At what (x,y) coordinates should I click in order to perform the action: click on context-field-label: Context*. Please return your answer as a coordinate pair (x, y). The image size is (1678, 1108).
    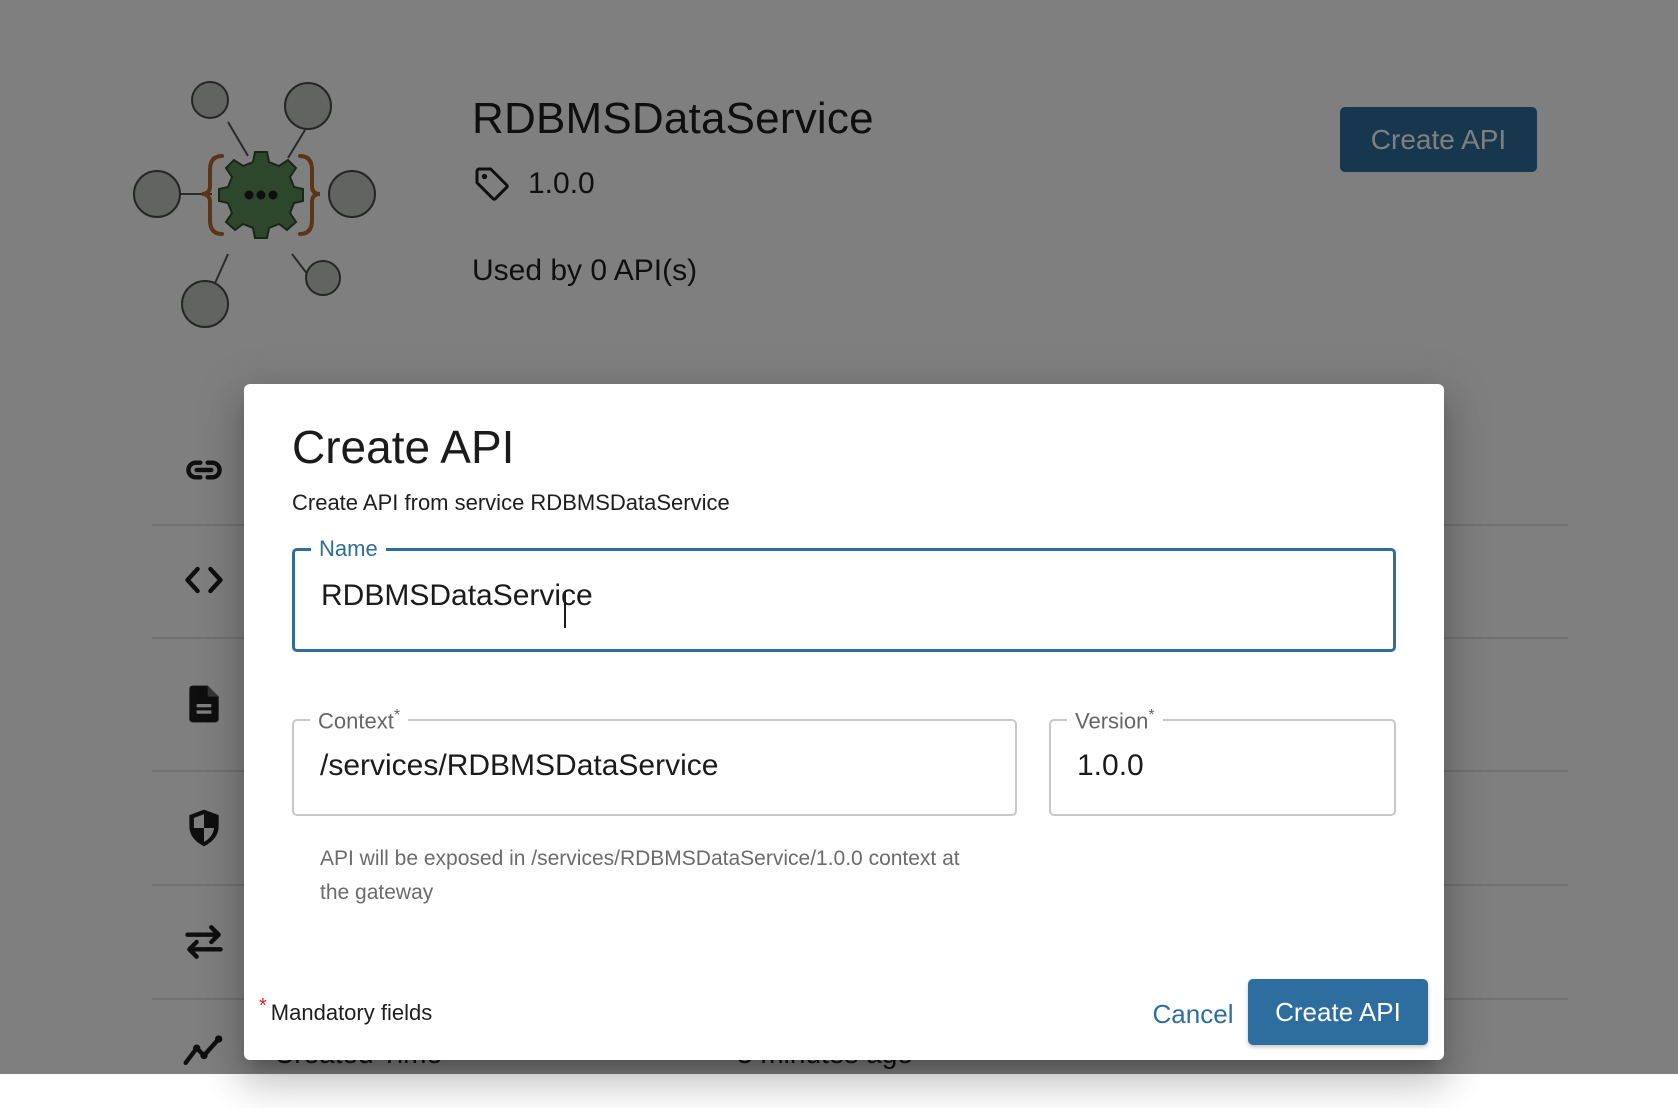
    Looking at the image, I should click on (359, 720).